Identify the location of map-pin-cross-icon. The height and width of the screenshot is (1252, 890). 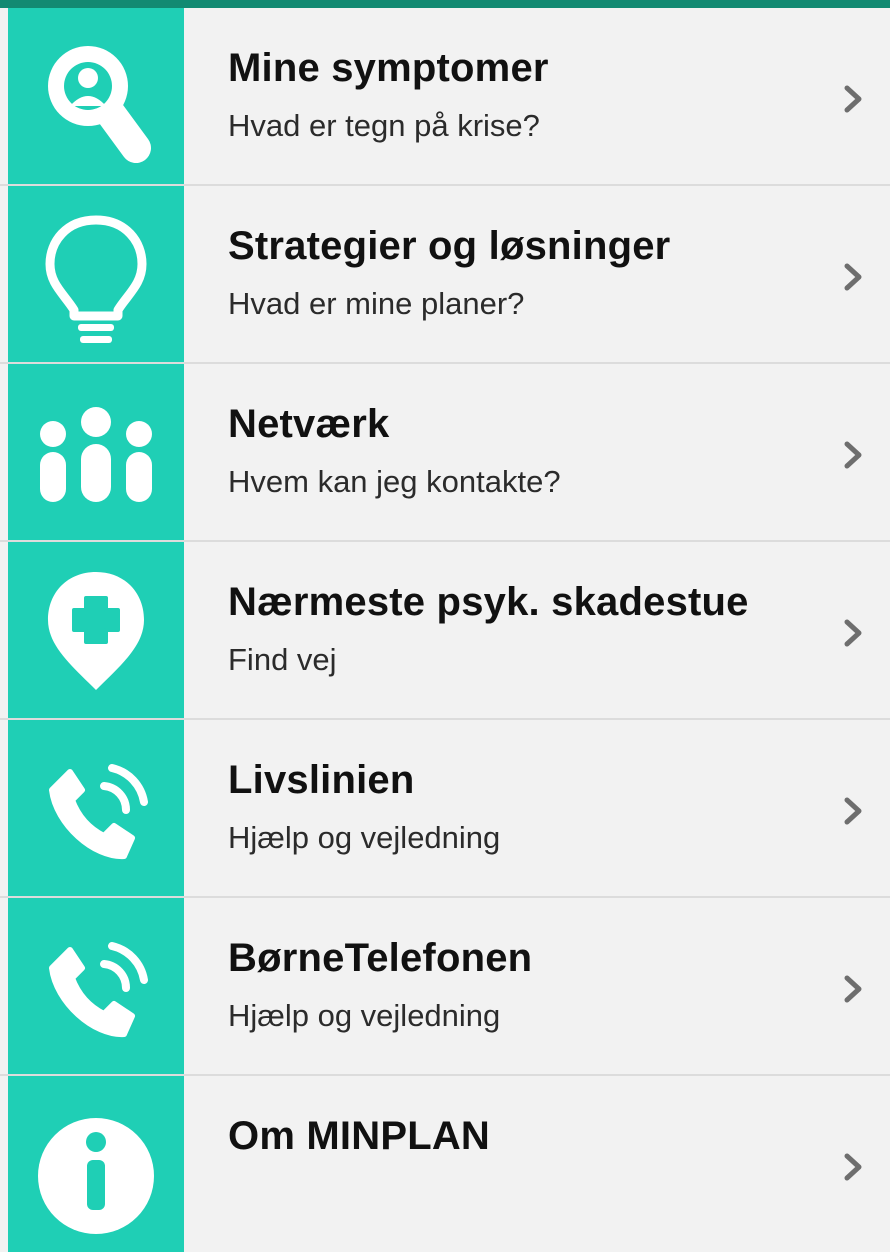
(96, 631).